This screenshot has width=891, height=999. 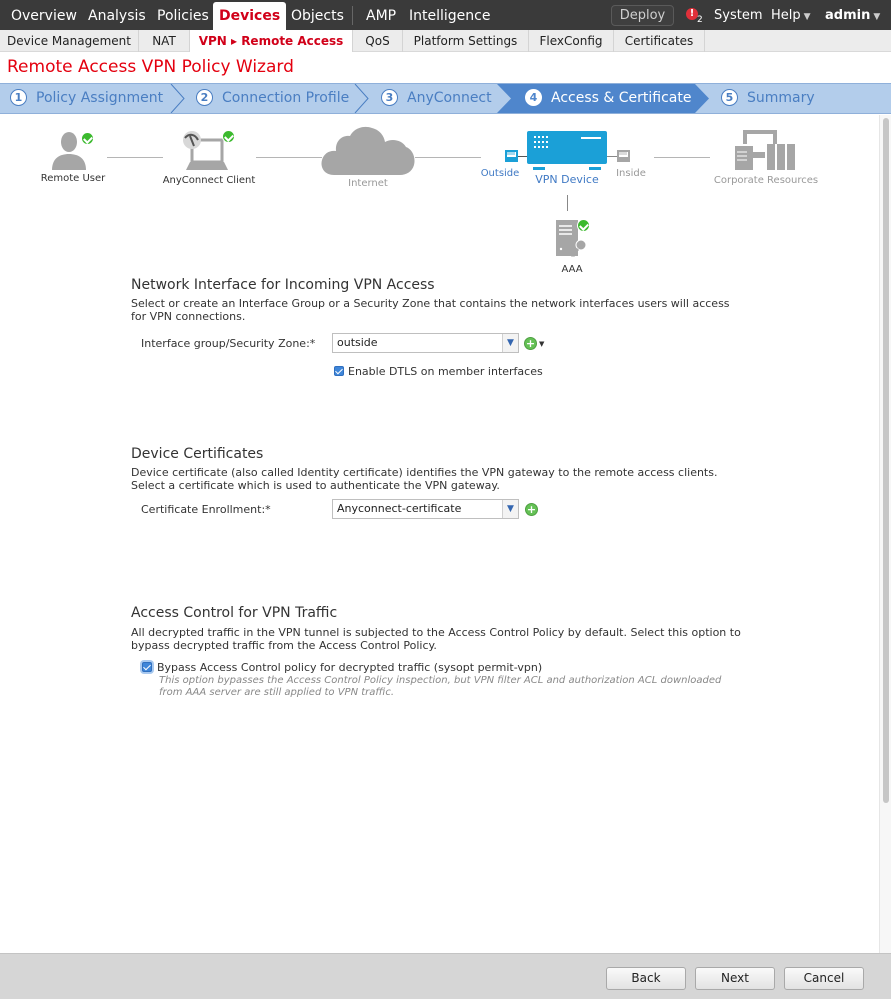 What do you see at coordinates (886, 460) in the screenshot?
I see `scrollbar-thumb` at bounding box center [886, 460].